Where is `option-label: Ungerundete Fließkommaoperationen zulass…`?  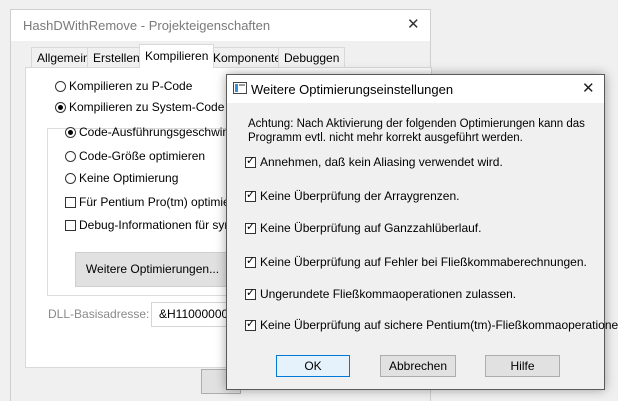 option-label: Ungerundete Fließkommaoperationen zulass… is located at coordinates (388, 294).